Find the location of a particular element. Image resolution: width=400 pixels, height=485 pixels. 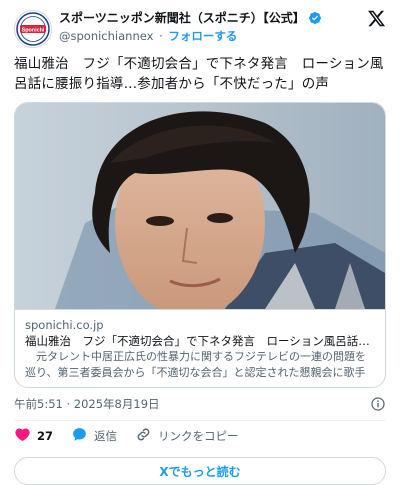

like-count: 27 is located at coordinates (45, 436).